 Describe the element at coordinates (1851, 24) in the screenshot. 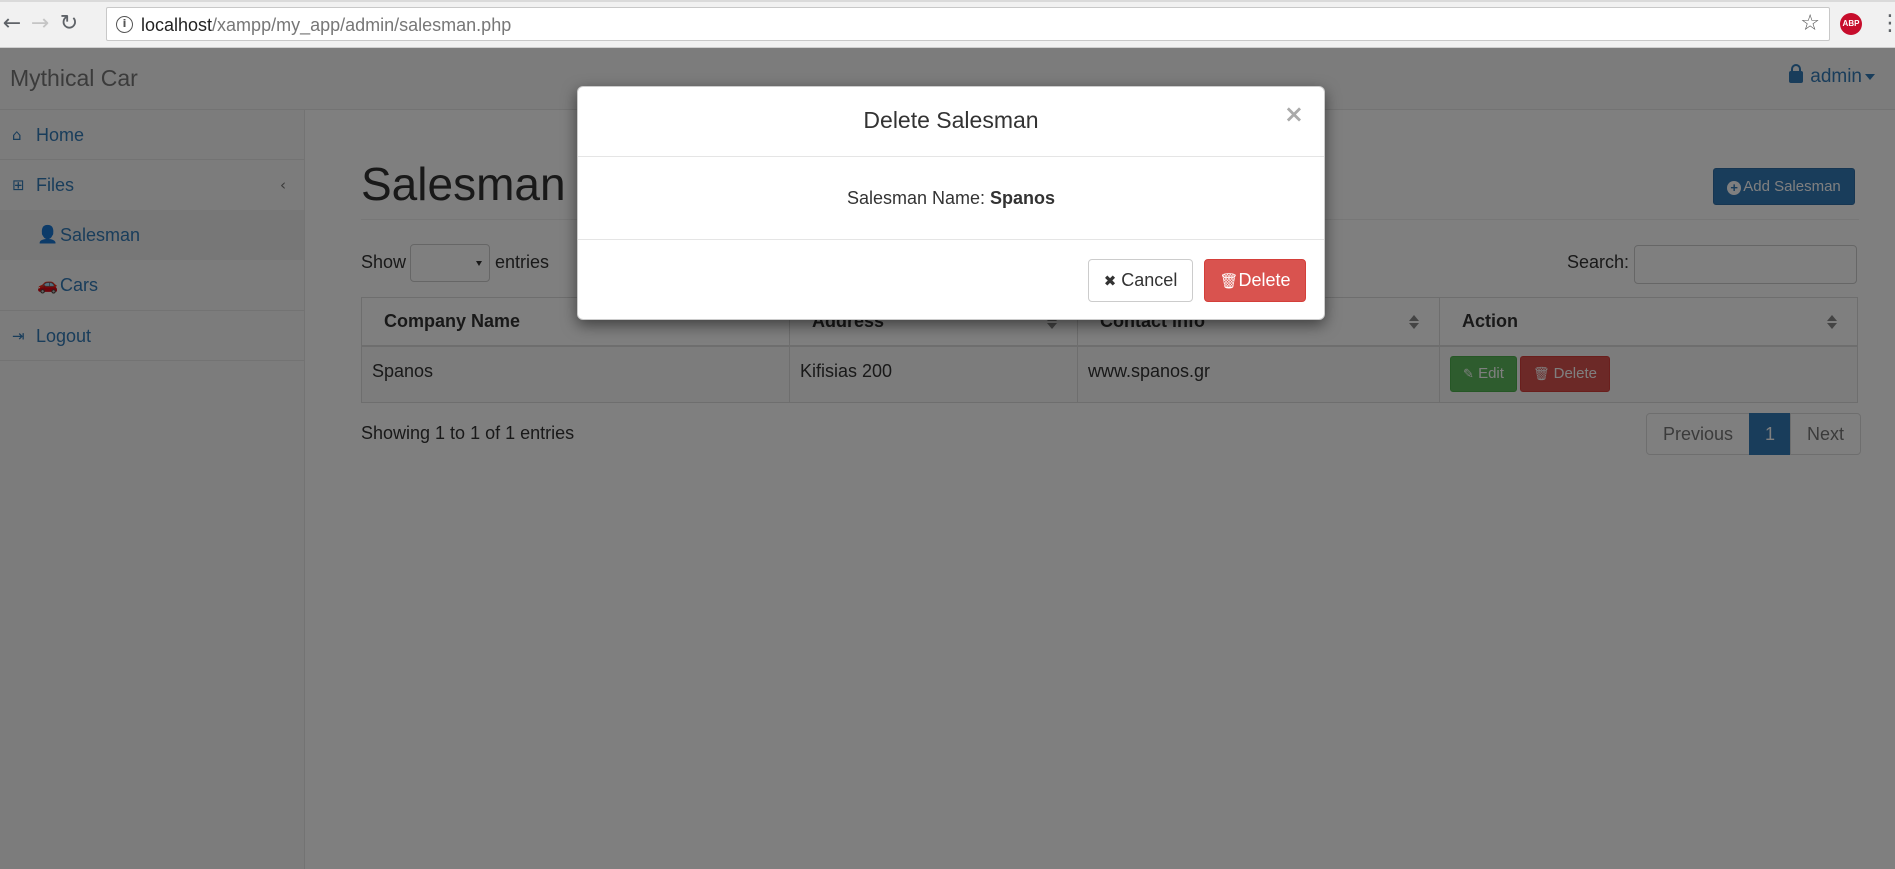

I see `adblock-icon: ABP` at that location.